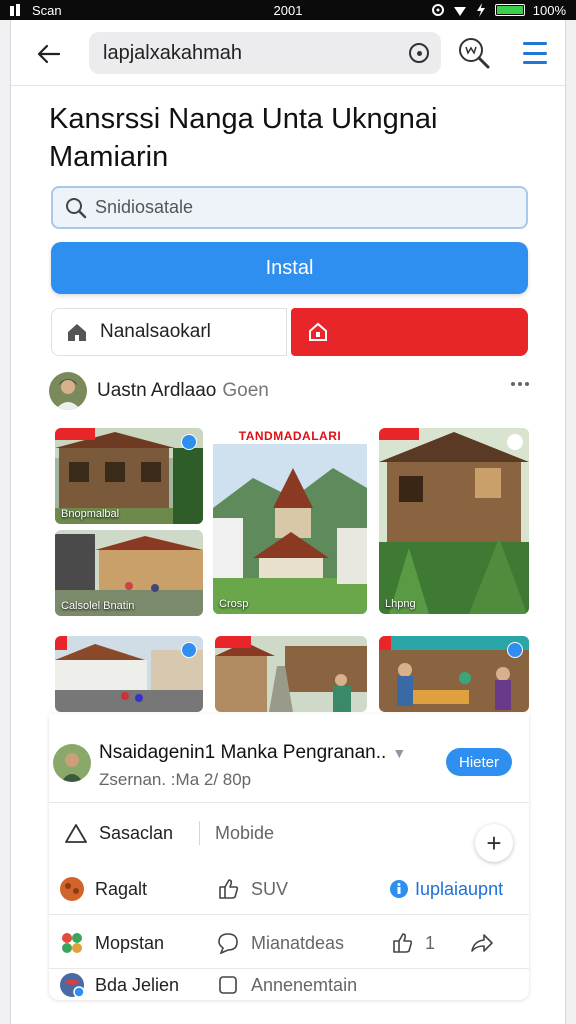 This screenshot has width=576, height=1024. I want to click on action-label: SUV, so click(270, 888).